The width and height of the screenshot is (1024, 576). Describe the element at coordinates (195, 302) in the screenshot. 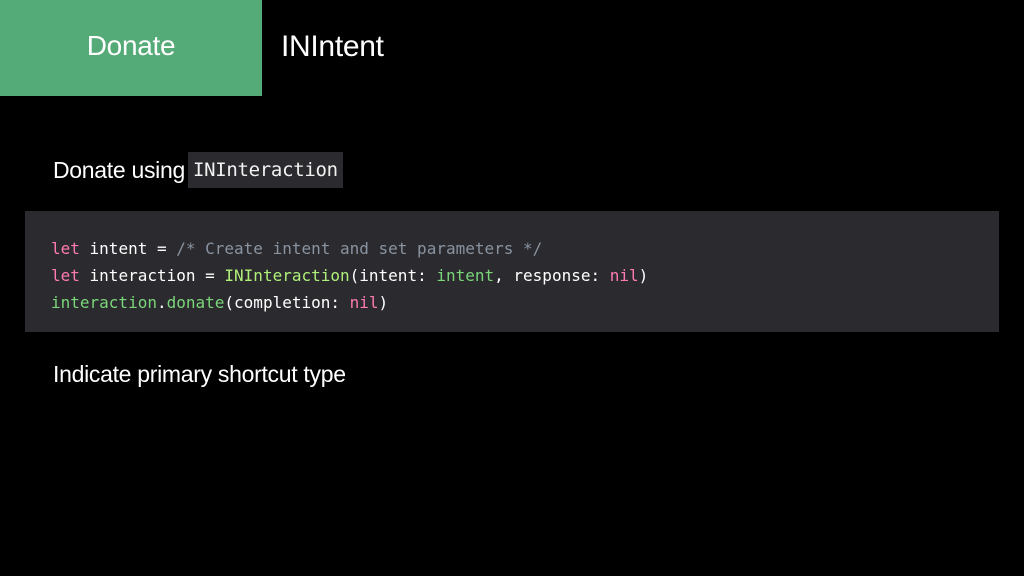

I see `code-method: donate` at that location.